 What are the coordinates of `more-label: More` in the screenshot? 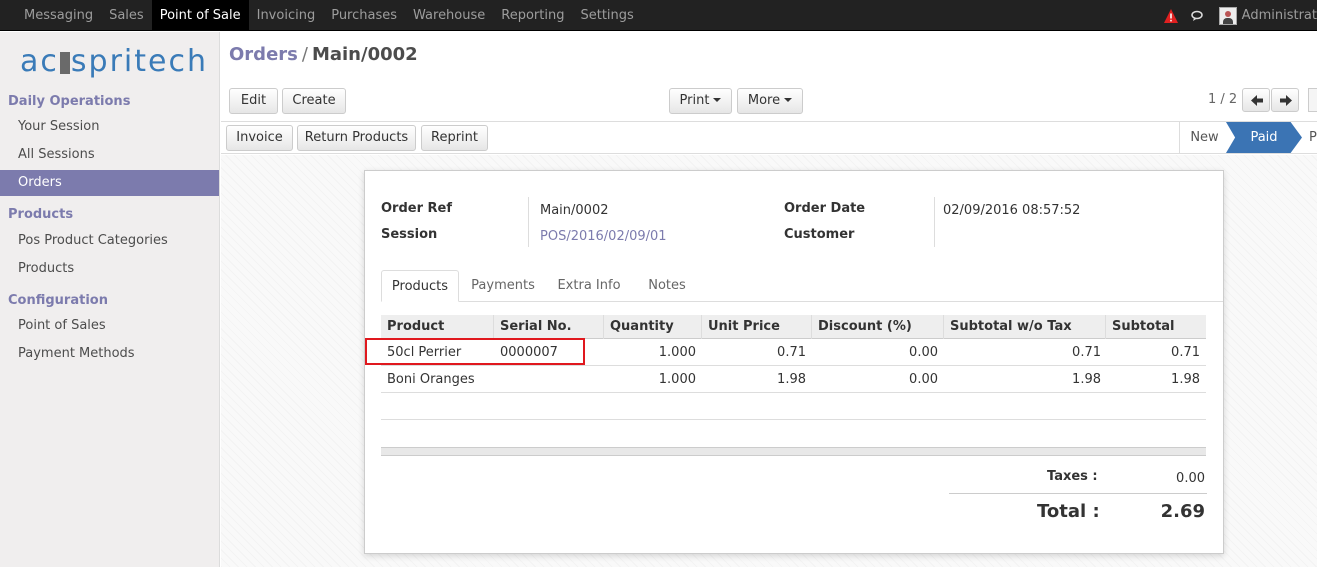 It's located at (764, 100).